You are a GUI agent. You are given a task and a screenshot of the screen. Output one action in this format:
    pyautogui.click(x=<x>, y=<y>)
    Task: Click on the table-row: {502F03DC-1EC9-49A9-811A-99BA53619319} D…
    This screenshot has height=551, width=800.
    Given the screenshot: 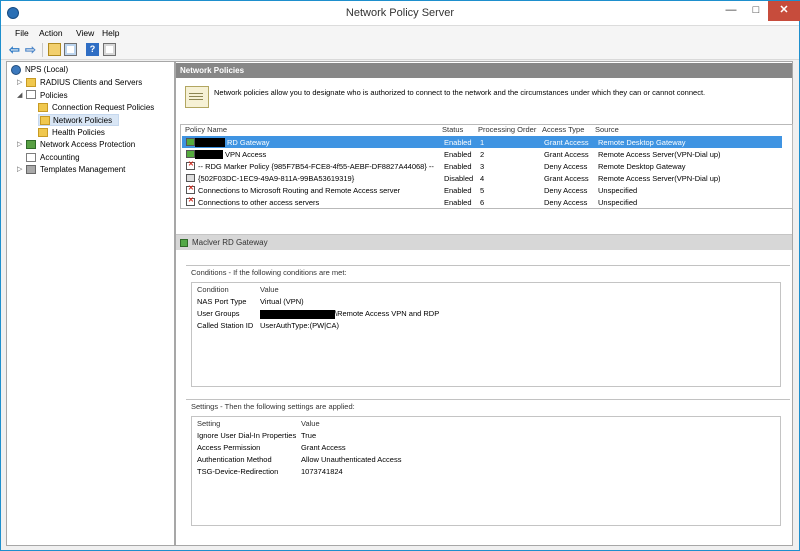 What is the action you would take?
    pyautogui.click(x=482, y=178)
    